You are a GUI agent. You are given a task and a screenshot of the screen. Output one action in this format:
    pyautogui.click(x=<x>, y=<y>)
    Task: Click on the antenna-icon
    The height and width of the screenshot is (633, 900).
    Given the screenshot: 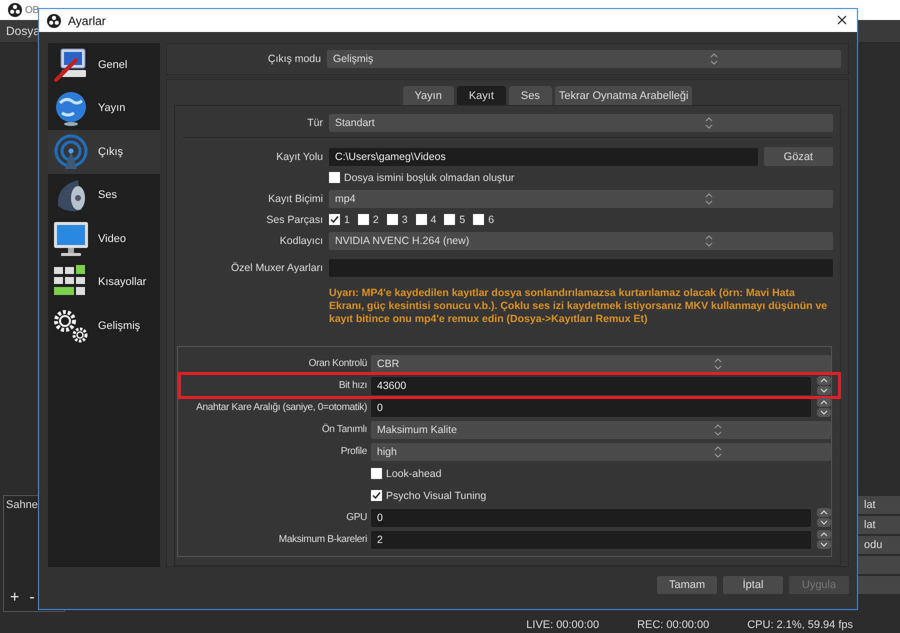 What is the action you would take?
    pyautogui.click(x=71, y=151)
    